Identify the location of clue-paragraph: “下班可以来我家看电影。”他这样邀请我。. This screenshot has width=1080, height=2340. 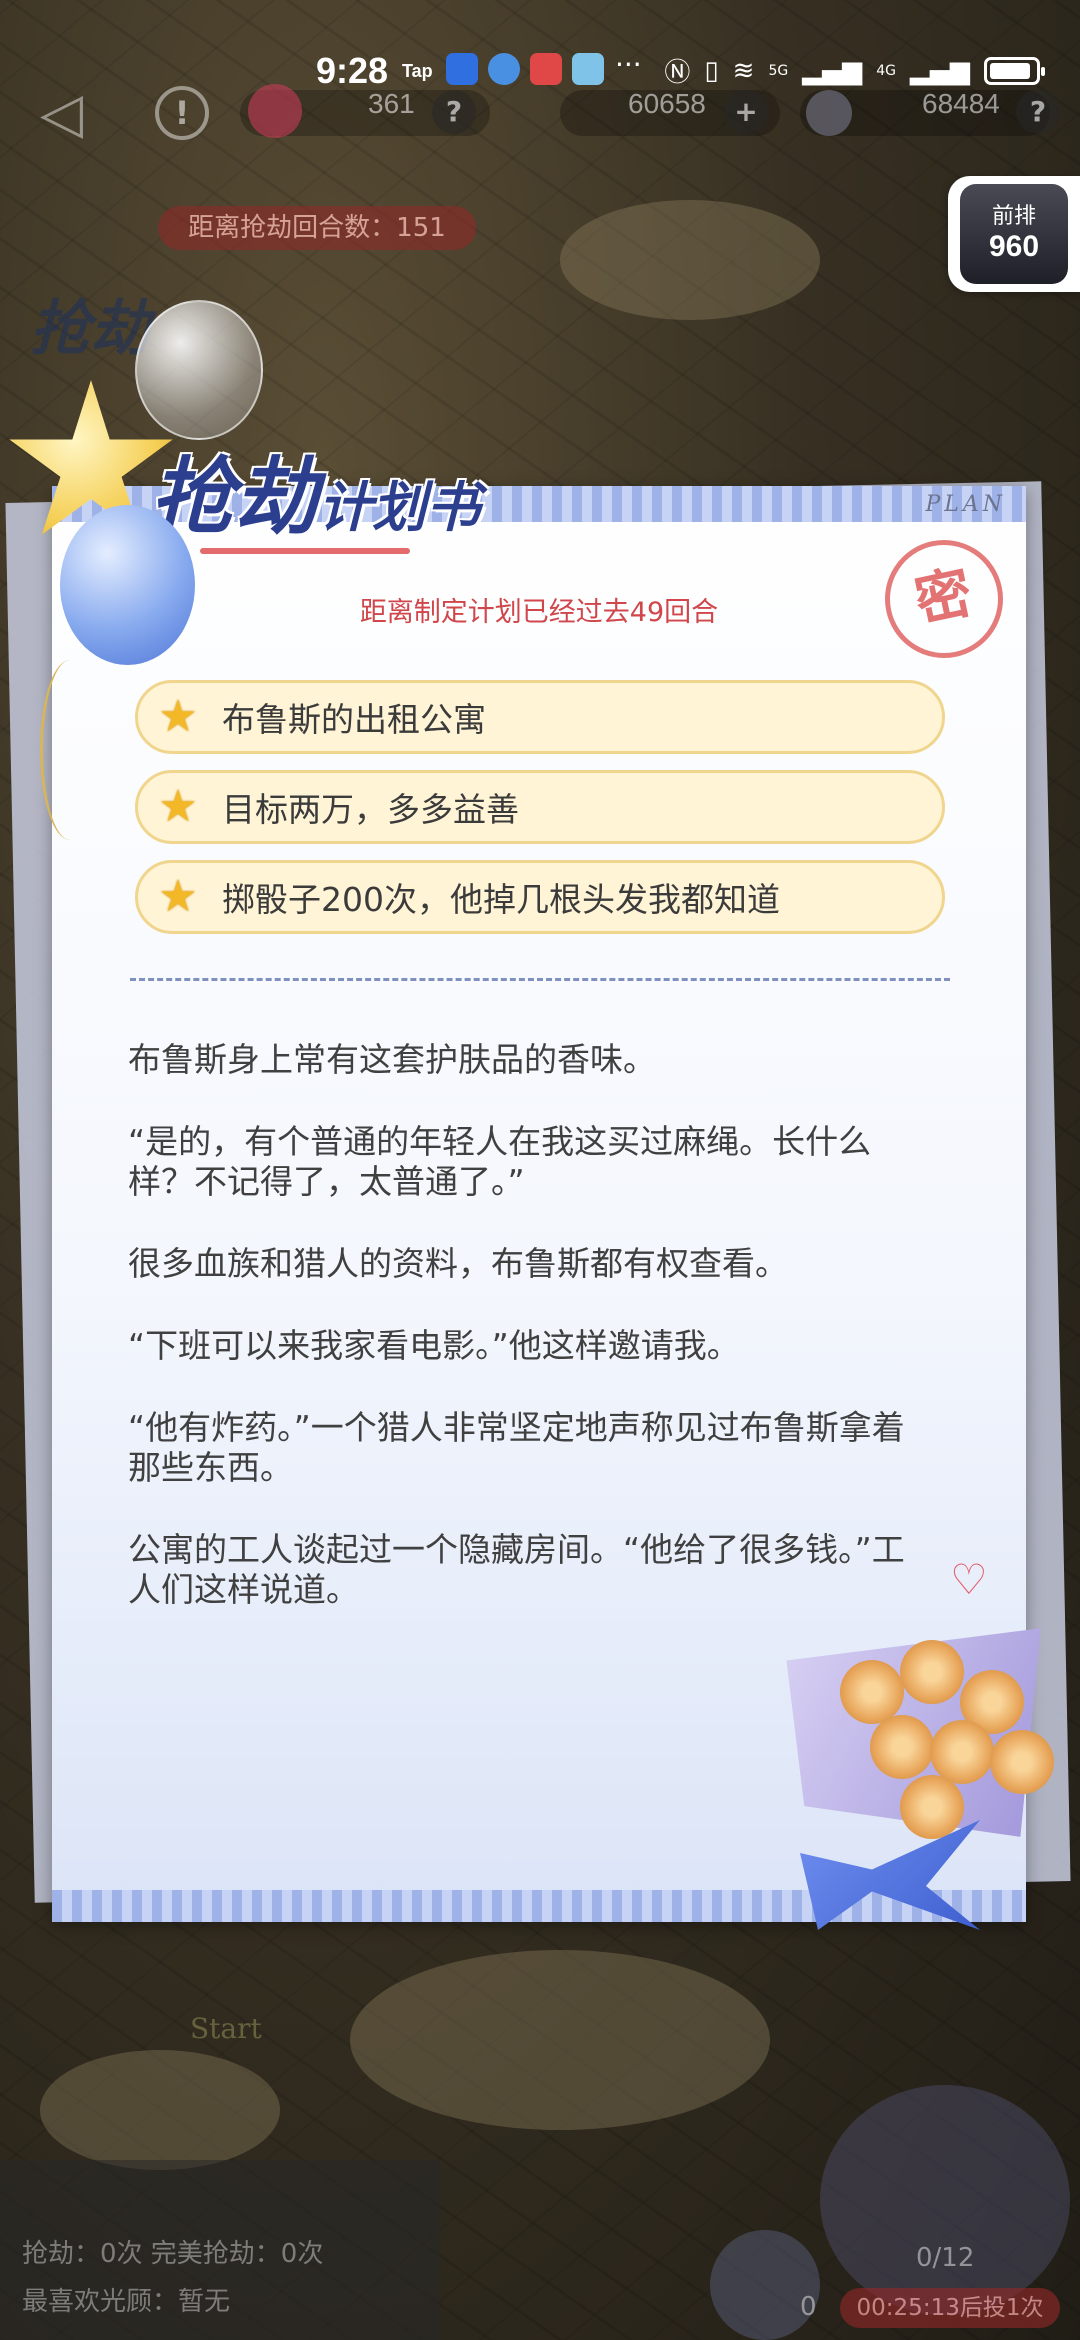
(434, 1345).